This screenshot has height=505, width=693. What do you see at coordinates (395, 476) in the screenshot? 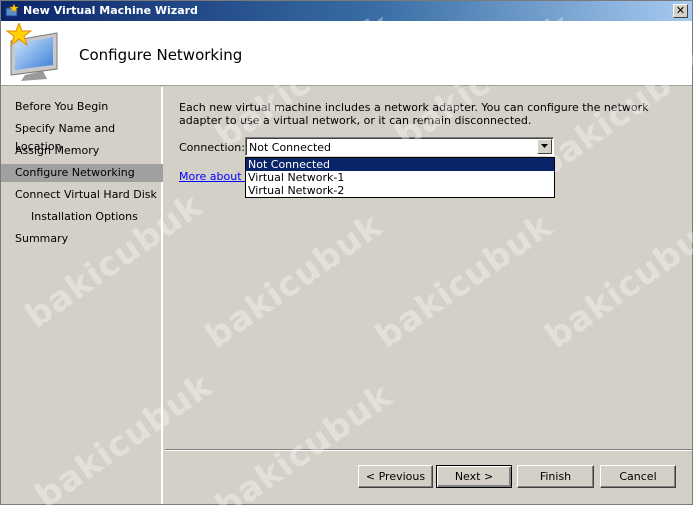
I see `previous-button: < Previous` at bounding box center [395, 476].